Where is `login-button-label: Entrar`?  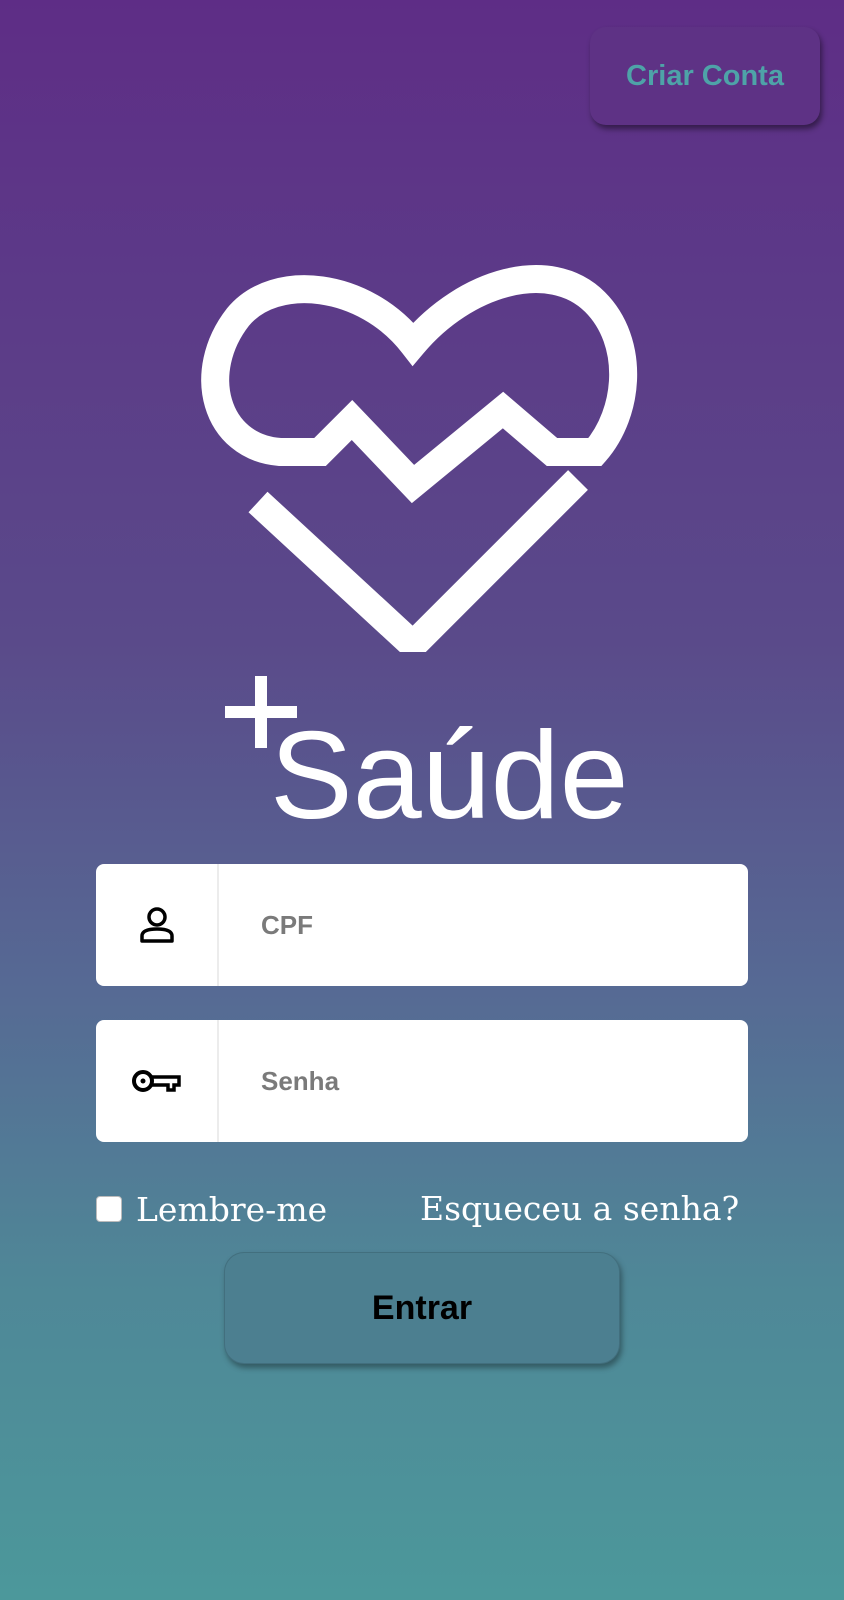 login-button-label: Entrar is located at coordinates (422, 1307).